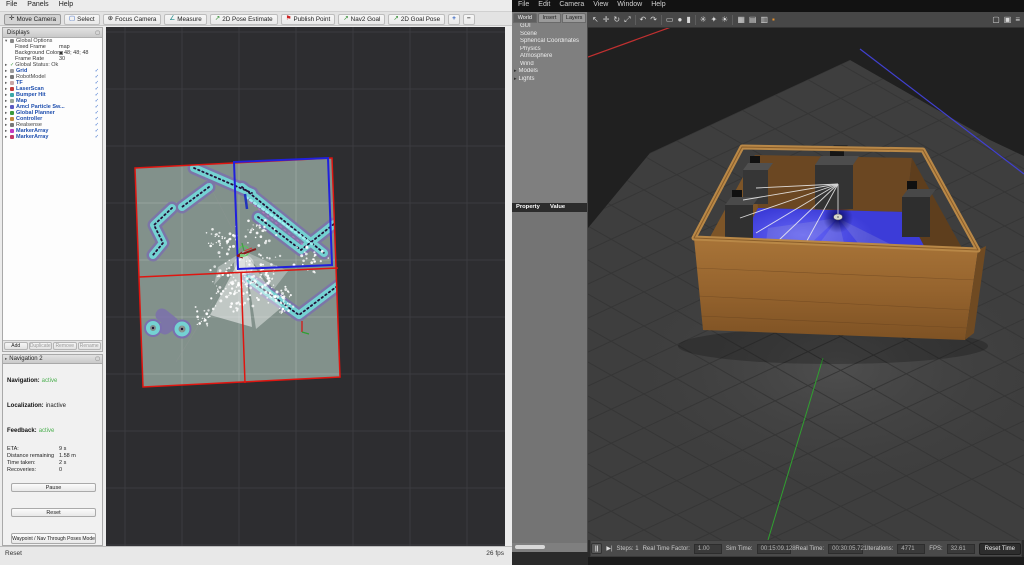  What do you see at coordinates (417, 19) in the screenshot?
I see `tool-2d-goal-pose: ↗ 2D Goal Pose` at bounding box center [417, 19].